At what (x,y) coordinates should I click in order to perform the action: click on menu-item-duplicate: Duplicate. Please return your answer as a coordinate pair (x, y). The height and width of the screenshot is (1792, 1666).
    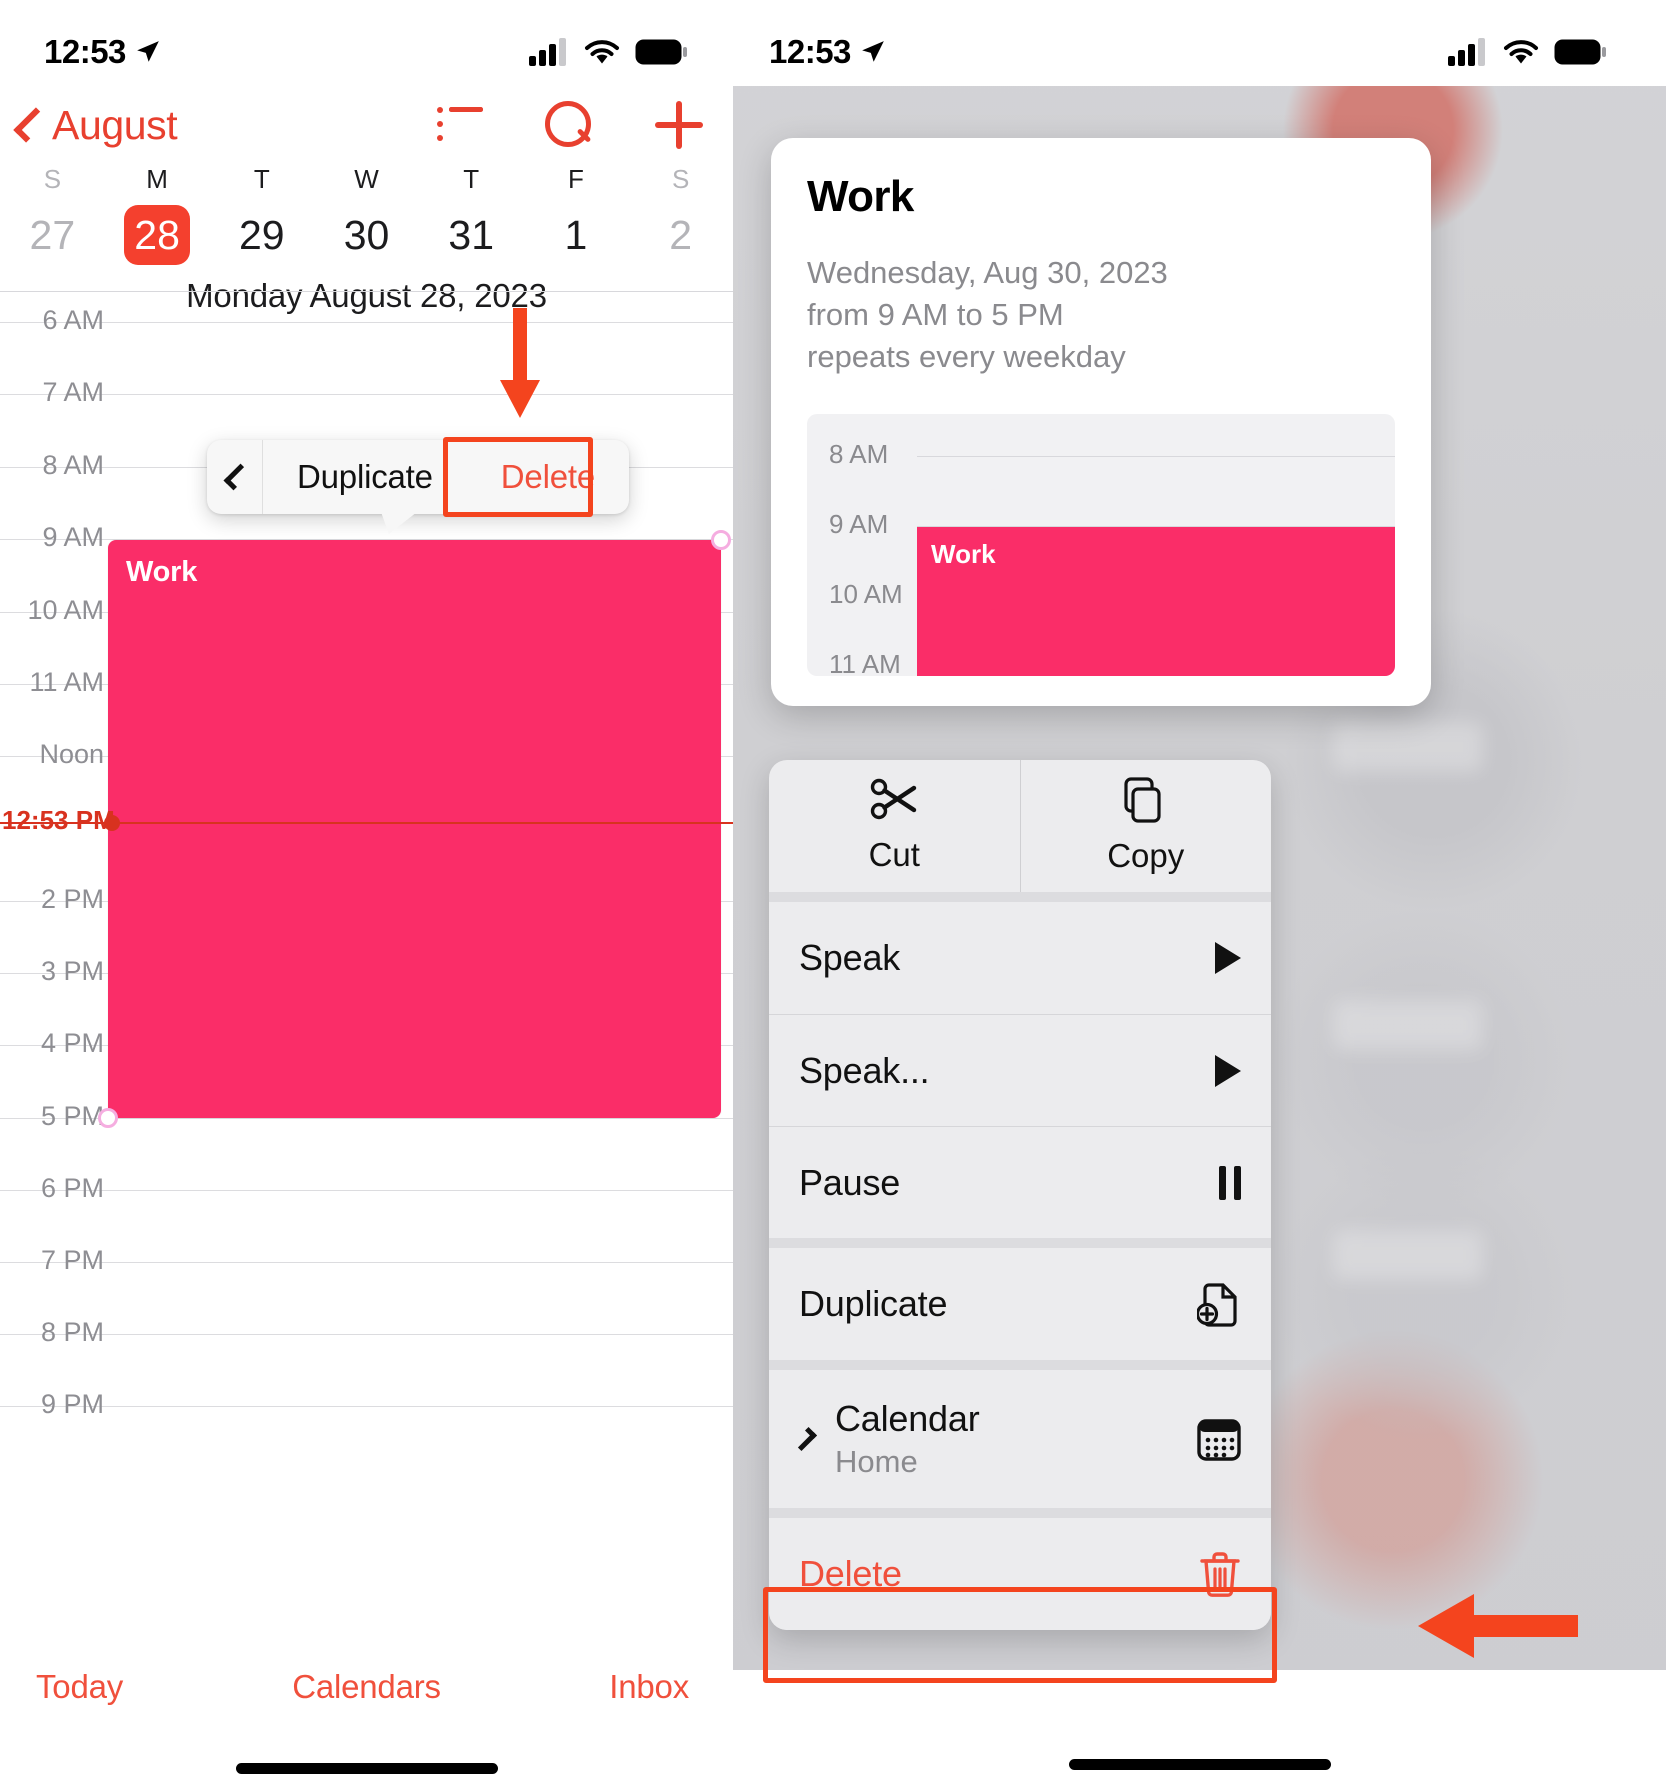
    Looking at the image, I should click on (1020, 1304).